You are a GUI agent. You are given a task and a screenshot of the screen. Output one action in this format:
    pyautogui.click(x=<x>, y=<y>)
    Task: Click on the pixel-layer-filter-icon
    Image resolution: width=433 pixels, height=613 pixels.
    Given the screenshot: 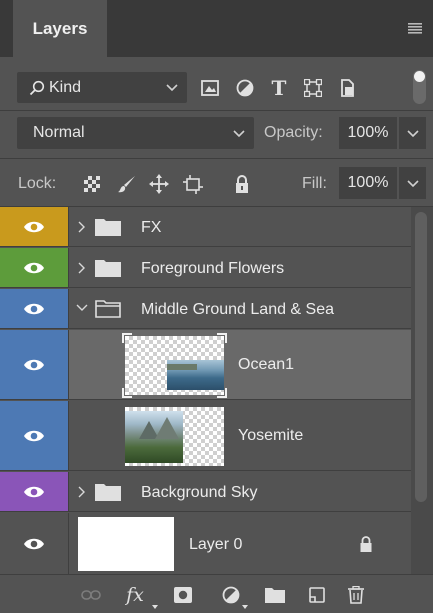 What is the action you would take?
    pyautogui.click(x=210, y=88)
    